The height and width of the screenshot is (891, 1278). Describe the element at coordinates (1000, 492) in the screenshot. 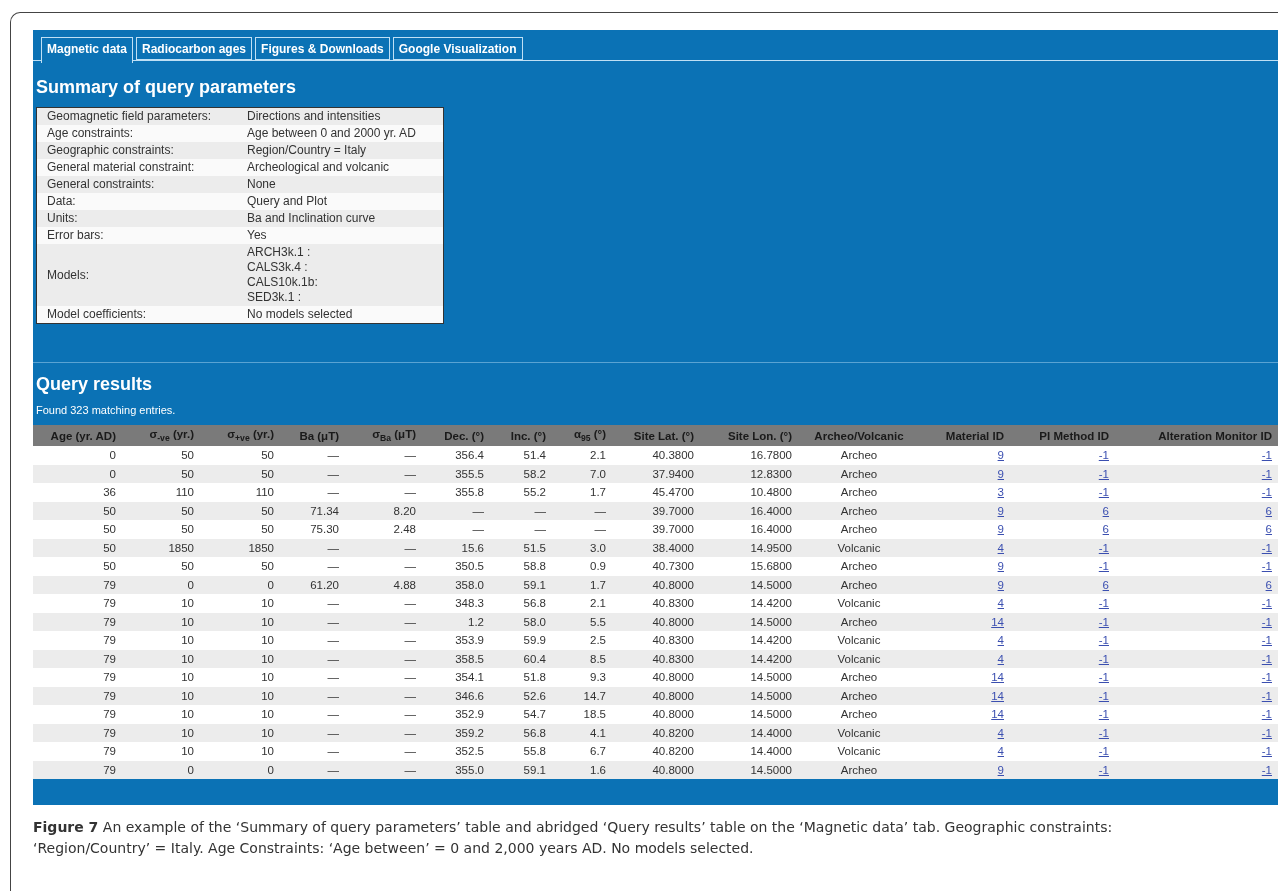

I see `id-link: 3` at that location.